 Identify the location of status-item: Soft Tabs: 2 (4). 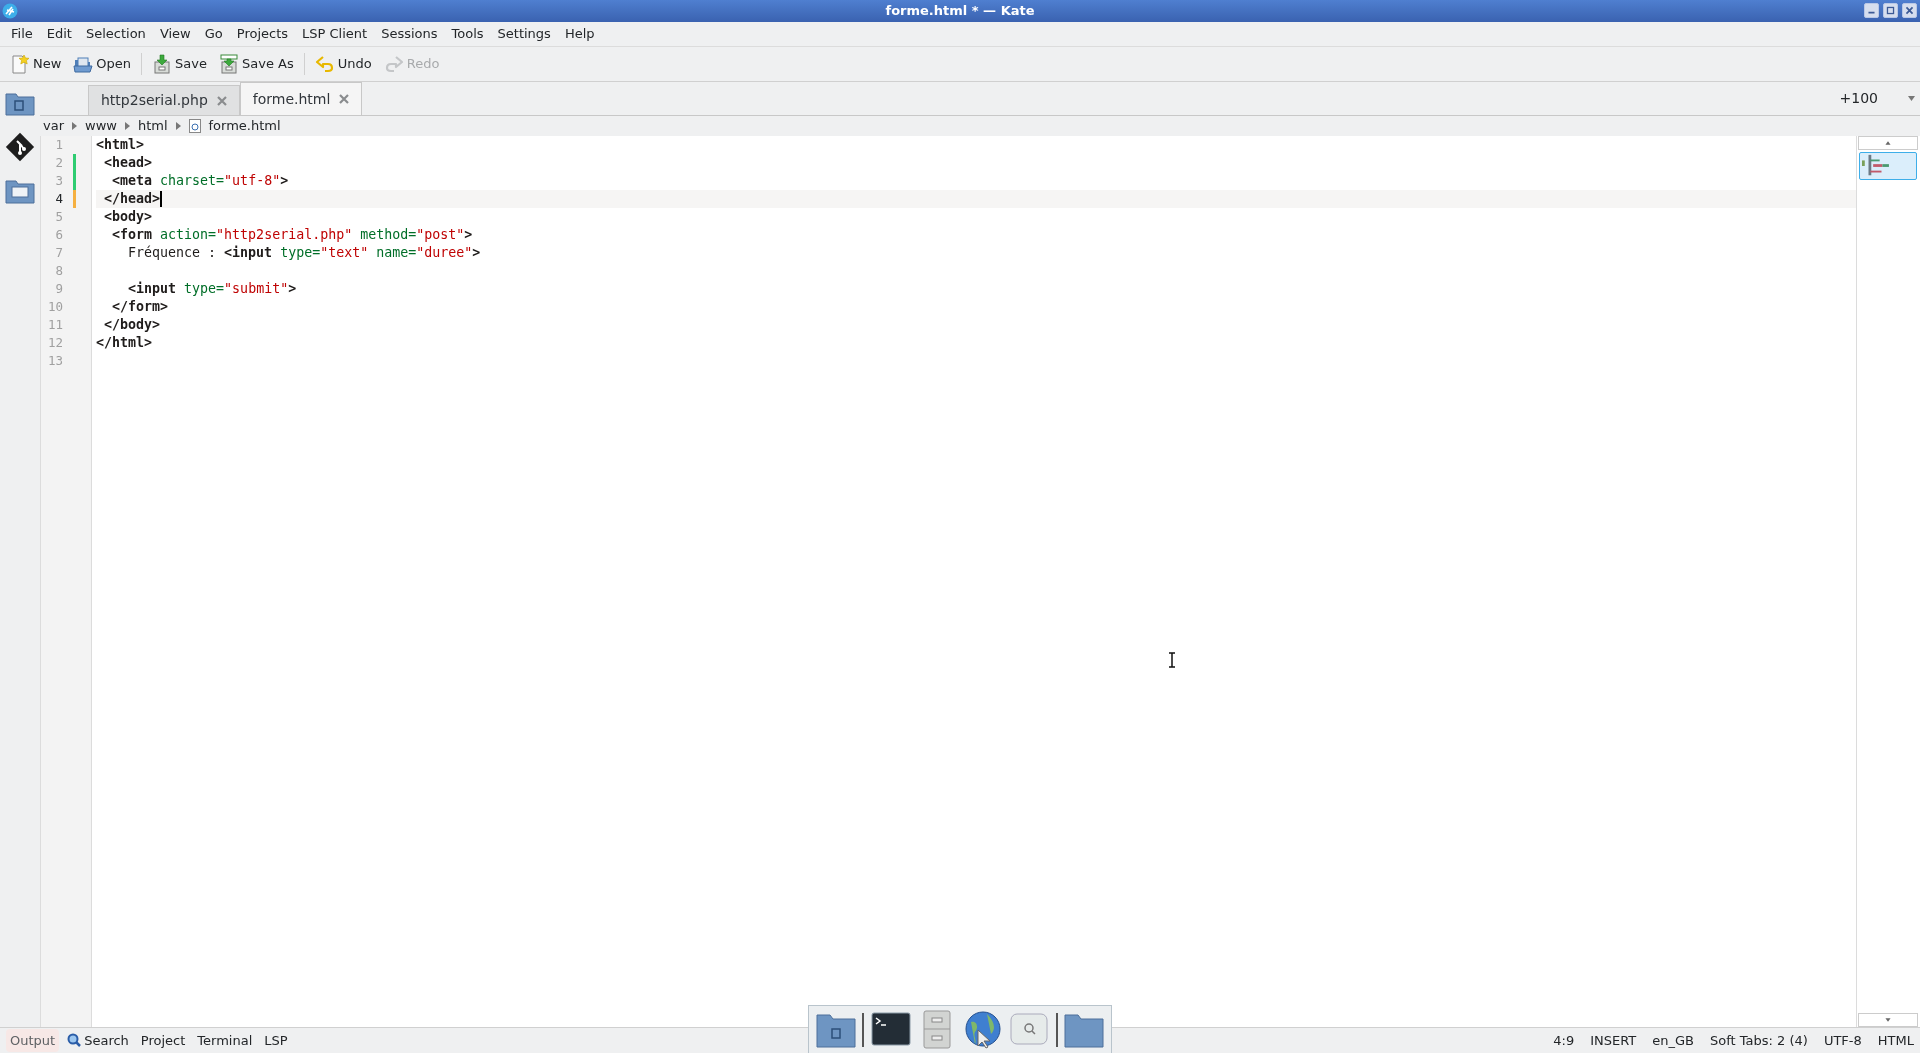
(1759, 1040).